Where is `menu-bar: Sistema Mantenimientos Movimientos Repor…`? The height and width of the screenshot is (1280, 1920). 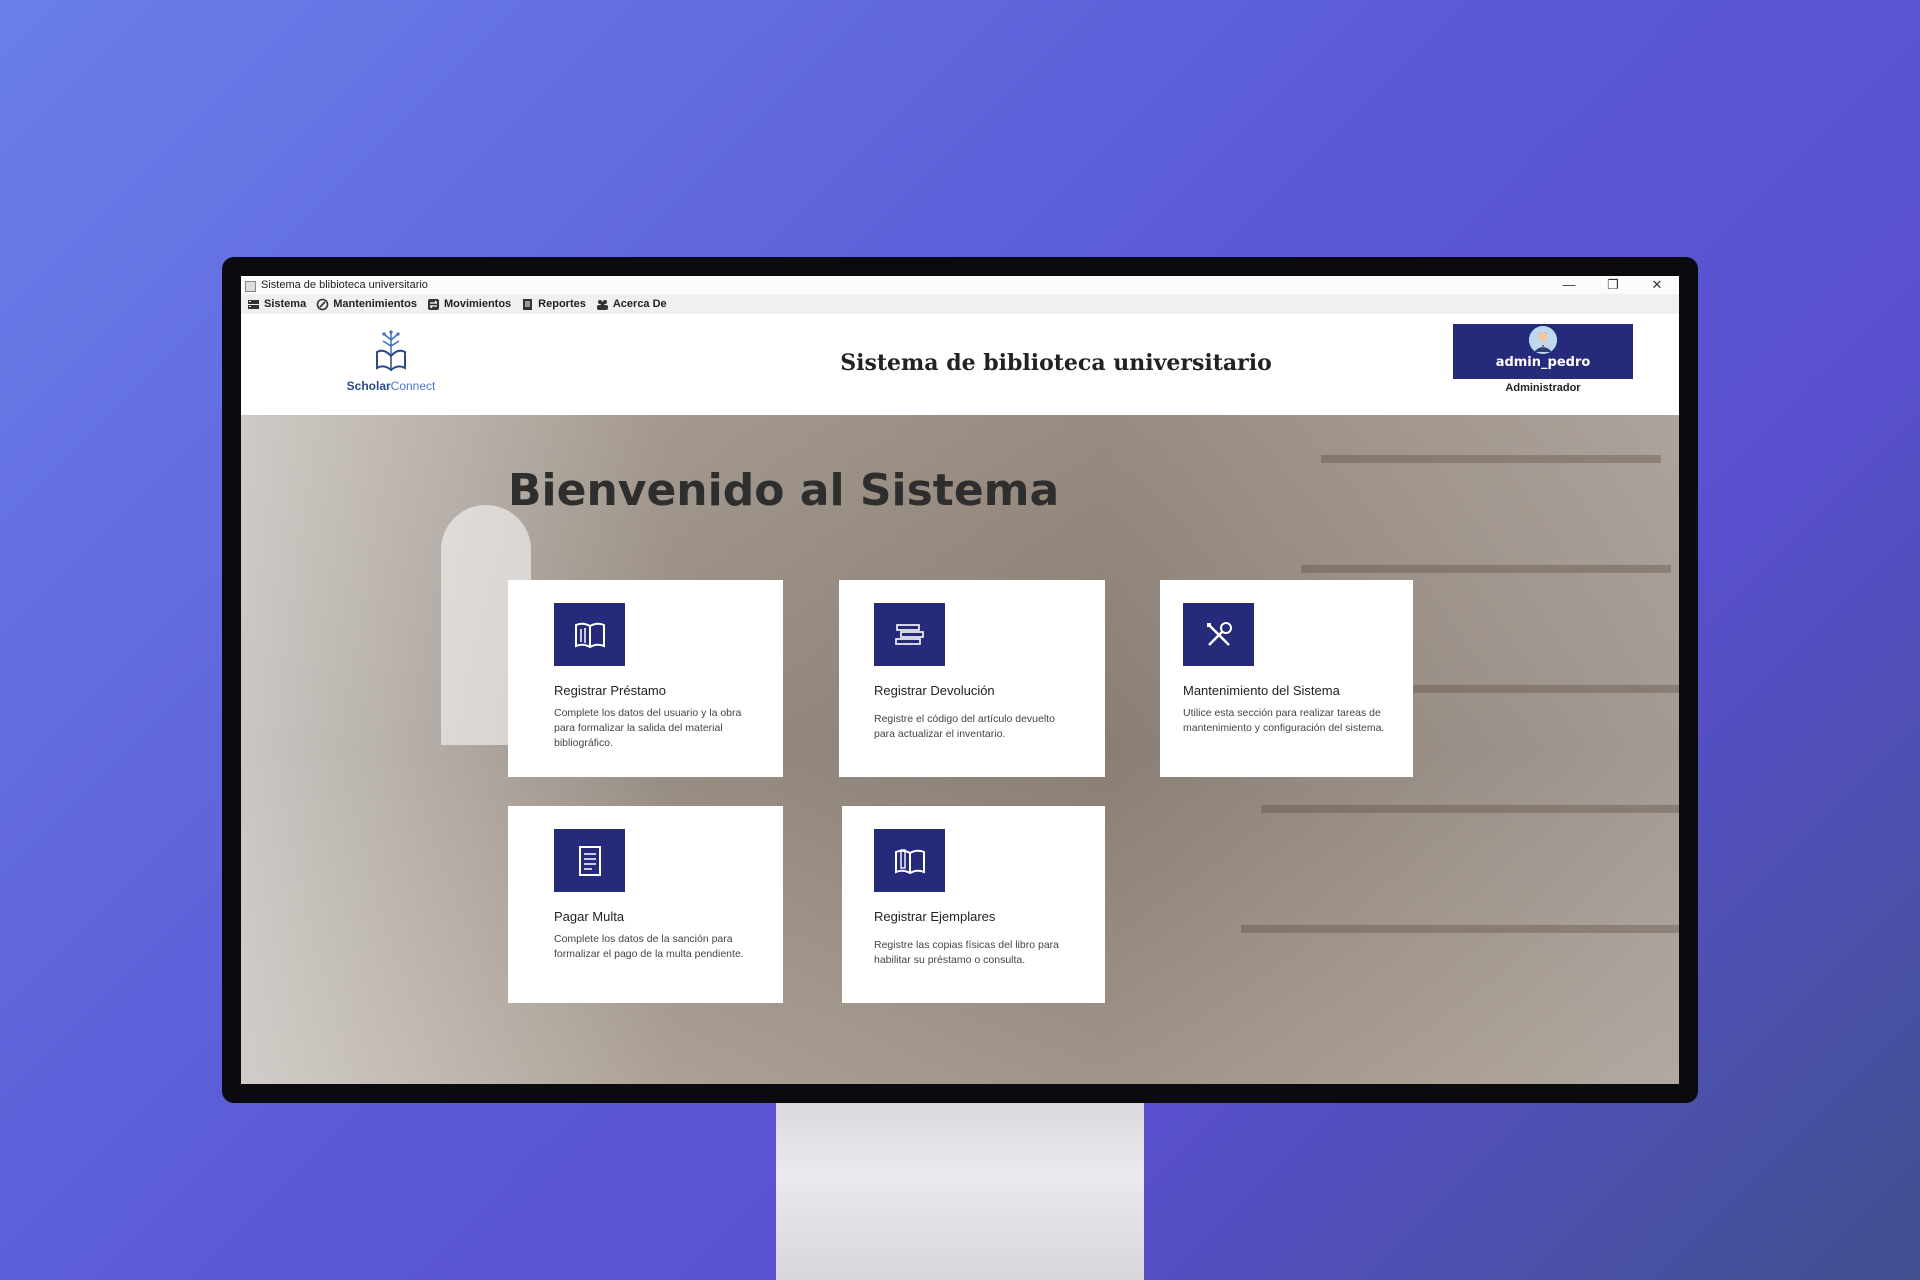 menu-bar: Sistema Mantenimientos Movimientos Repor… is located at coordinates (960, 304).